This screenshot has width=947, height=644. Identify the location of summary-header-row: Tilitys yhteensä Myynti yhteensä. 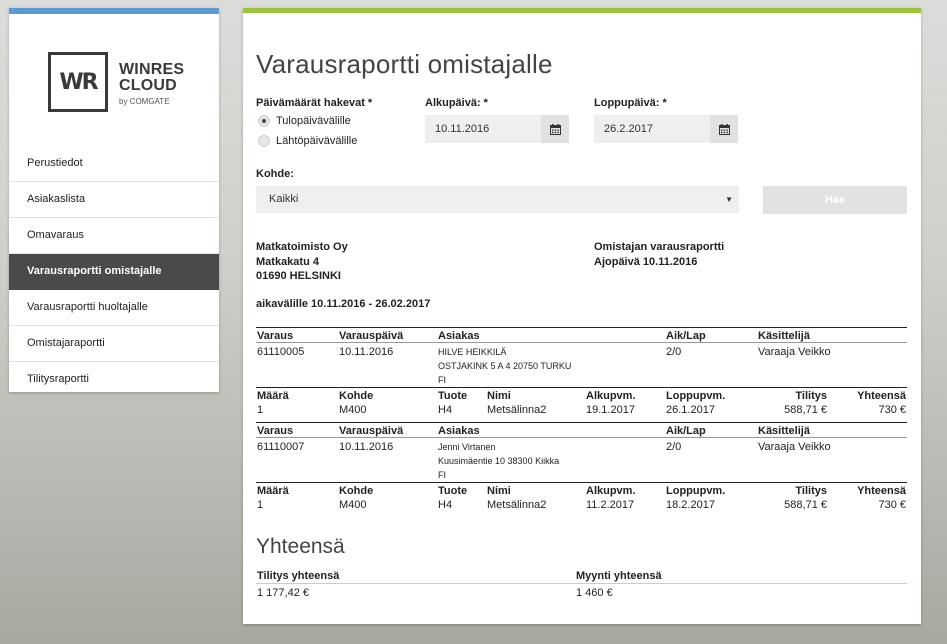
(581, 576).